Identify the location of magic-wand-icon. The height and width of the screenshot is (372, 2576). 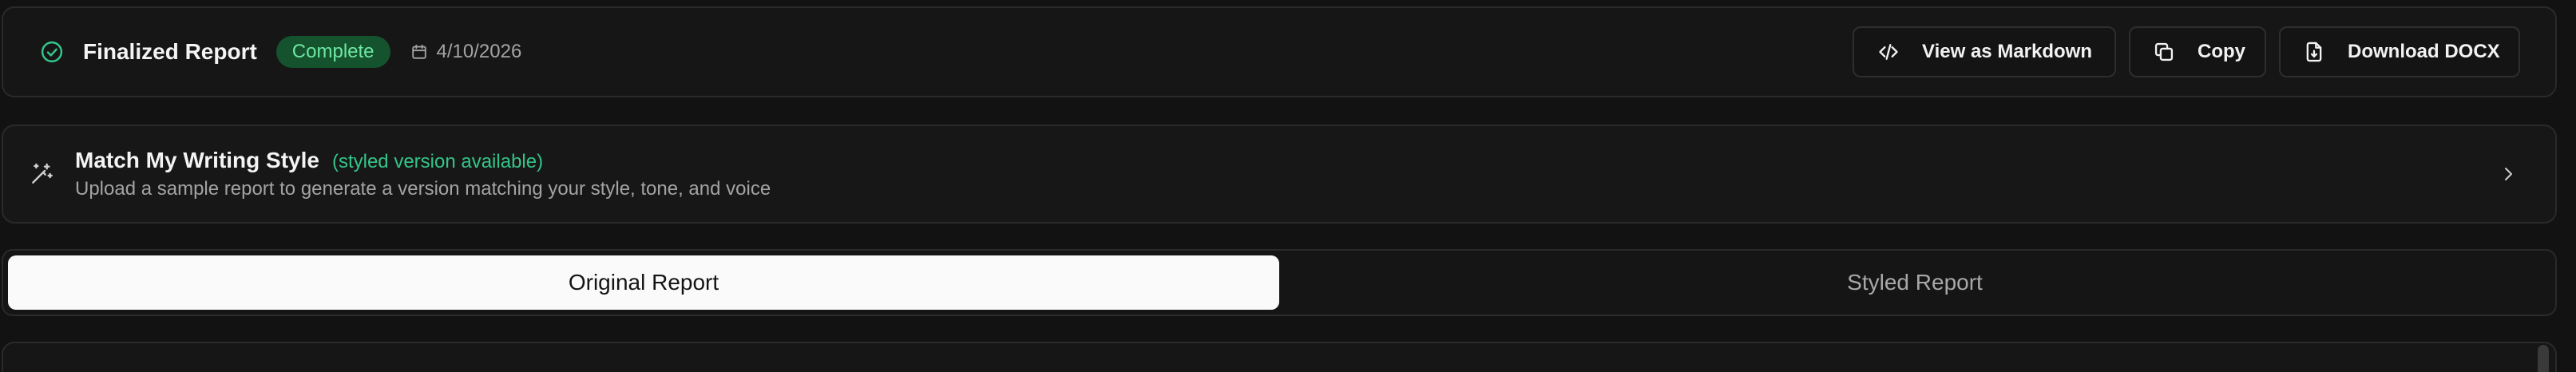
(41, 174).